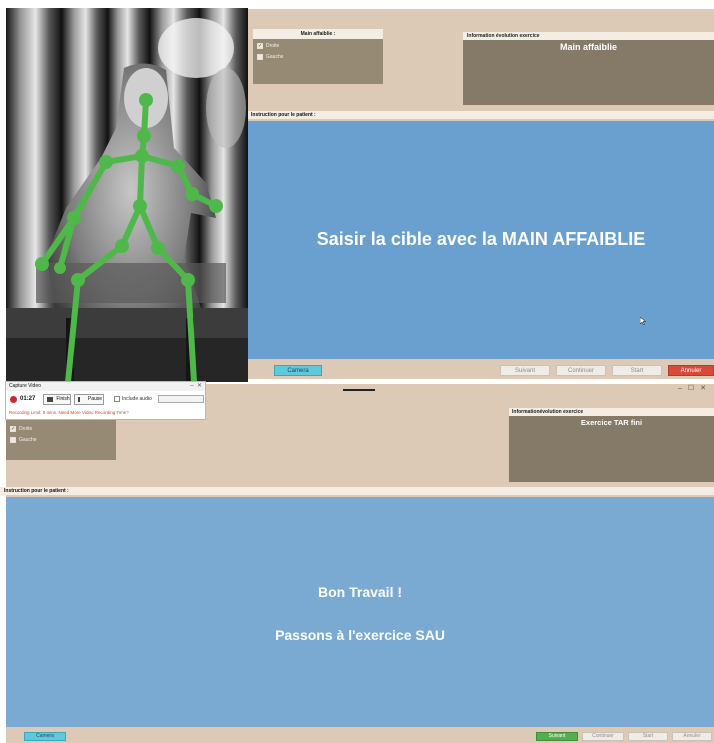 Image resolution: width=714 pixels, height=743 pixels. What do you see at coordinates (298, 370) in the screenshot?
I see `camera-button: Camera` at bounding box center [298, 370].